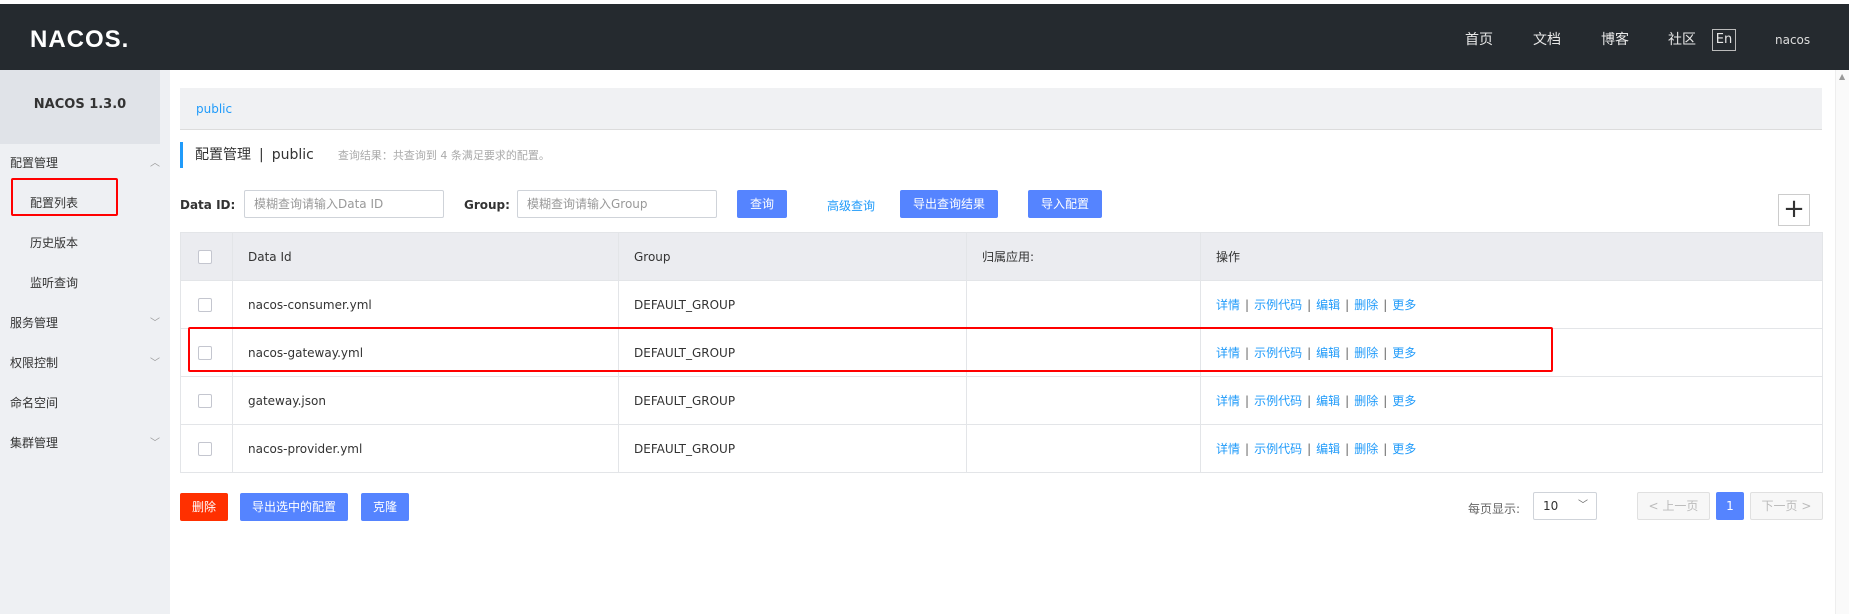  What do you see at coordinates (851, 205) in the screenshot?
I see `advanced-query-link: 高级查询` at bounding box center [851, 205].